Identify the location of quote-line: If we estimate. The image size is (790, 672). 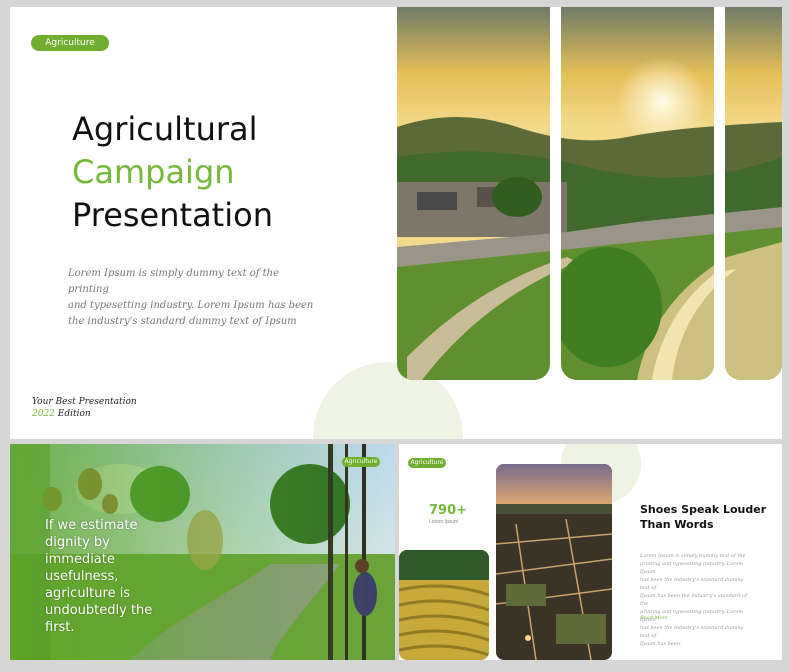
(91, 525).